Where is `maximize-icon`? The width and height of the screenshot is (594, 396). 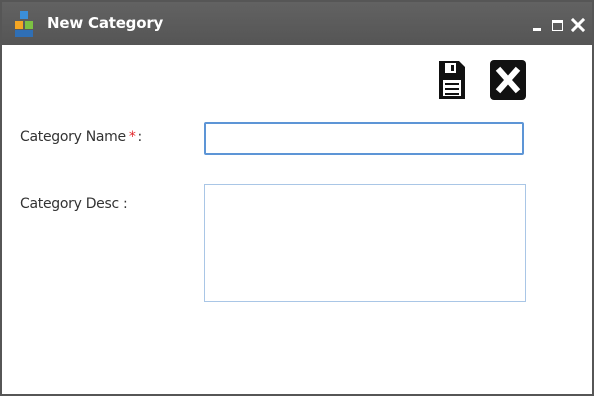 maximize-icon is located at coordinates (557, 25).